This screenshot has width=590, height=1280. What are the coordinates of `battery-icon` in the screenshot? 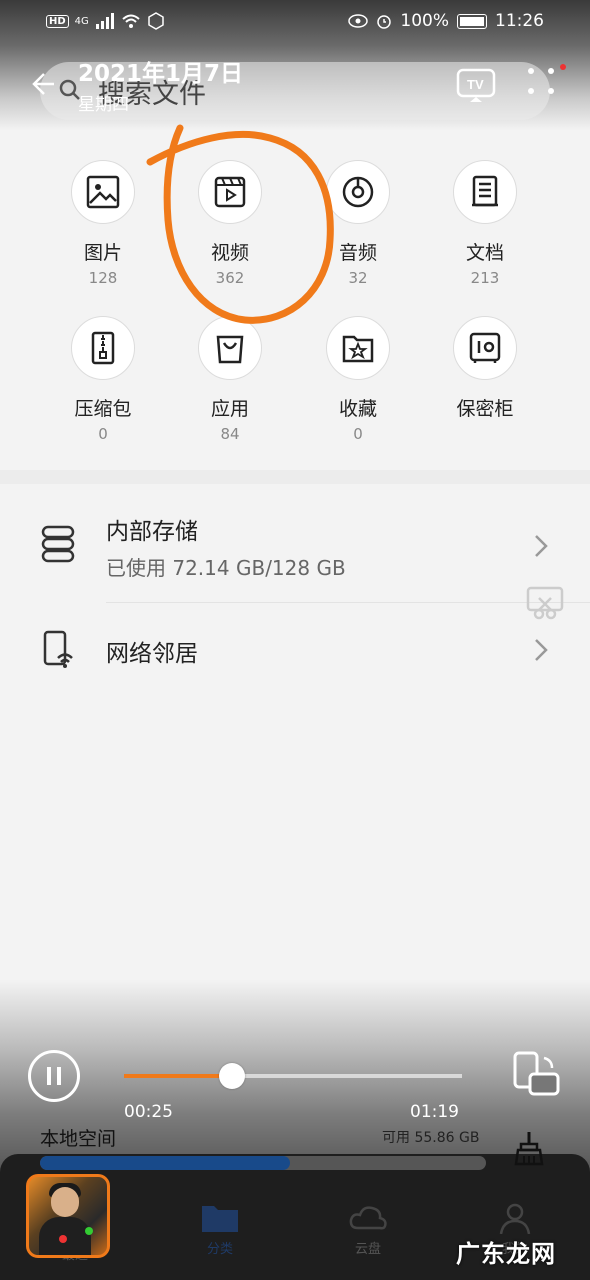 It's located at (472, 21).